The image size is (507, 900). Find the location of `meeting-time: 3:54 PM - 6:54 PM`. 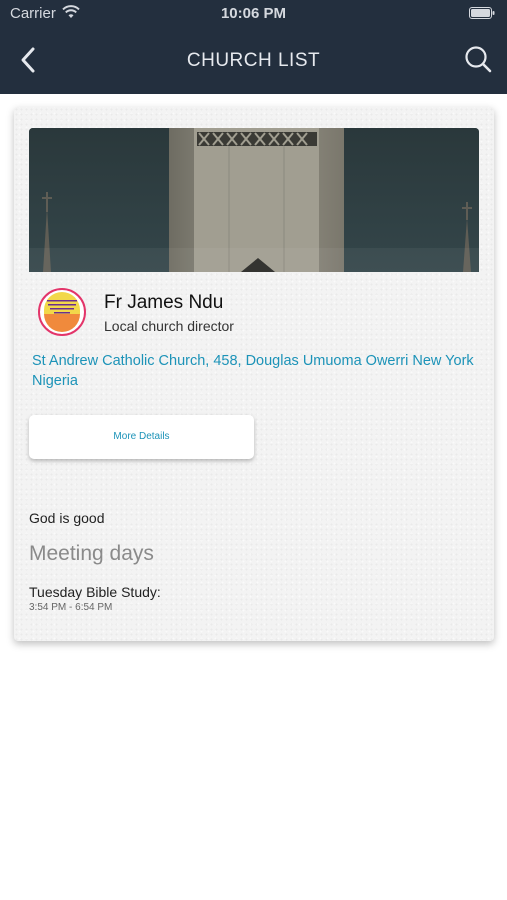

meeting-time: 3:54 PM - 6:54 PM is located at coordinates (71, 607).